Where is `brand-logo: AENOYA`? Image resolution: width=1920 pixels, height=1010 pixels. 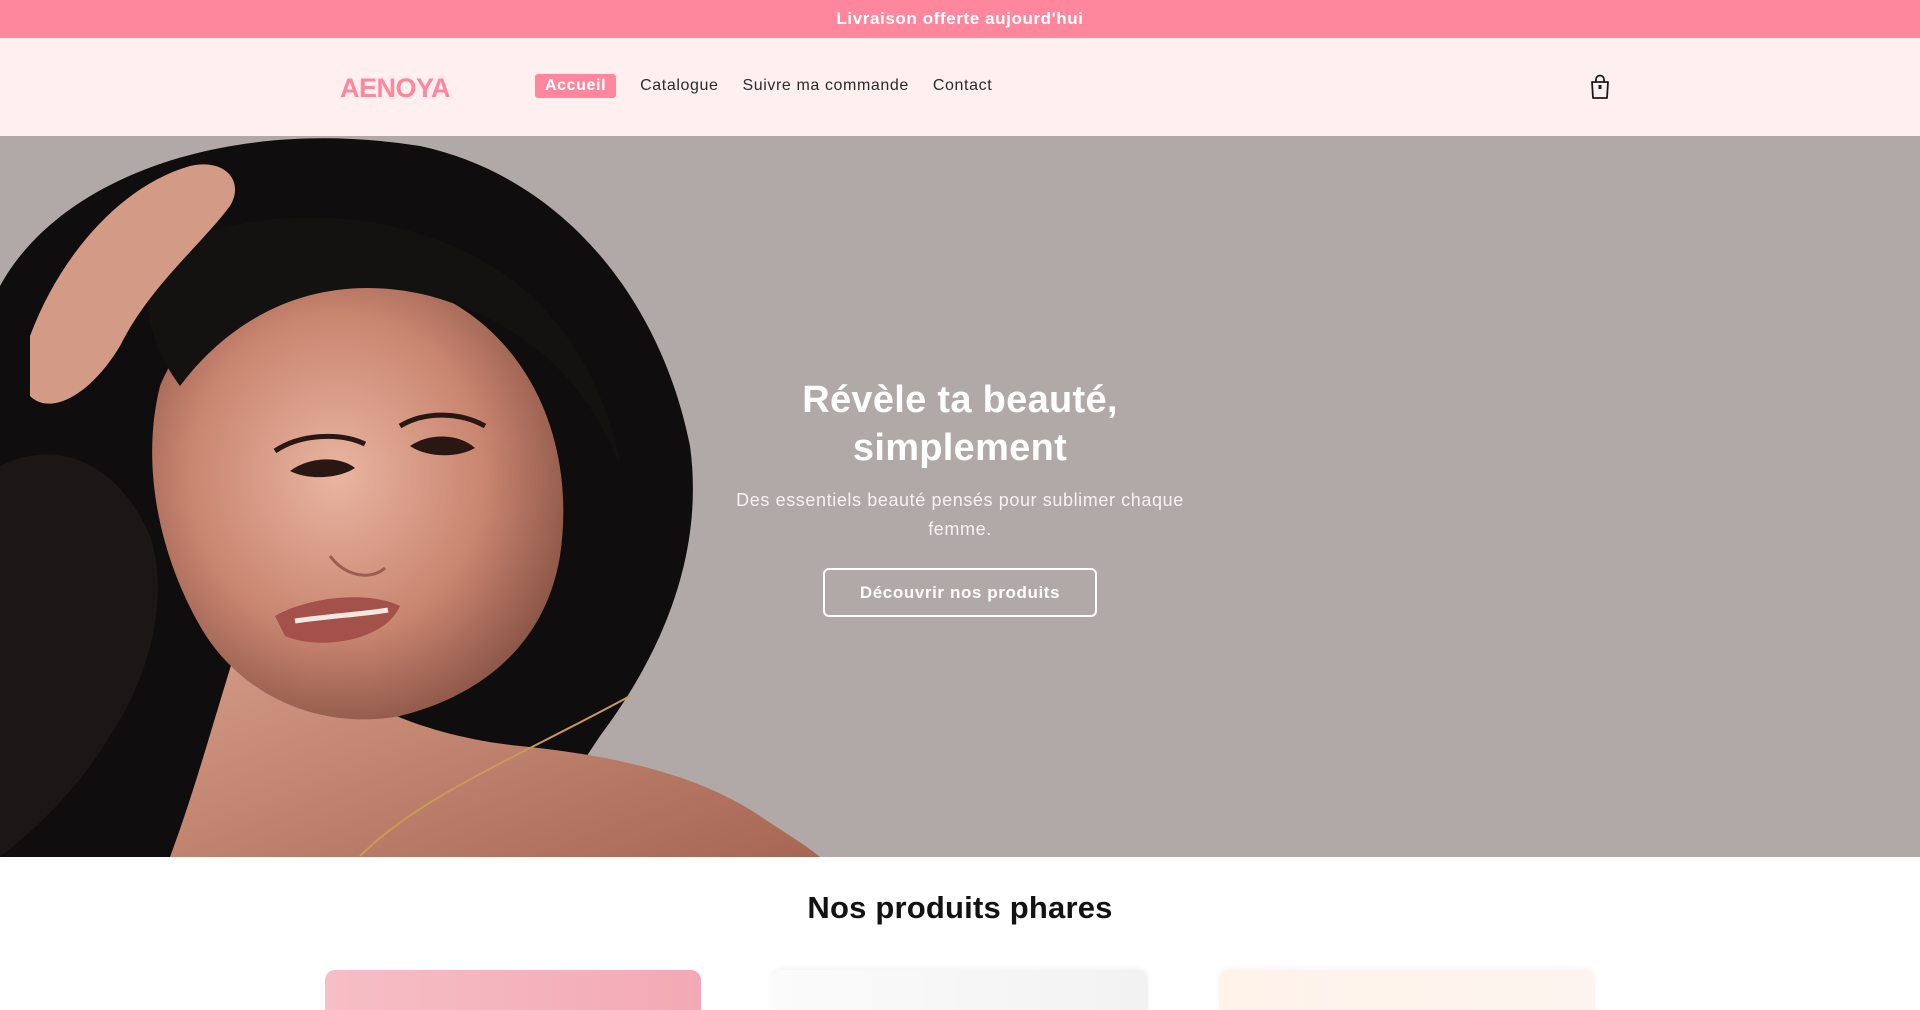
brand-logo: AENOYA is located at coordinates (403, 87).